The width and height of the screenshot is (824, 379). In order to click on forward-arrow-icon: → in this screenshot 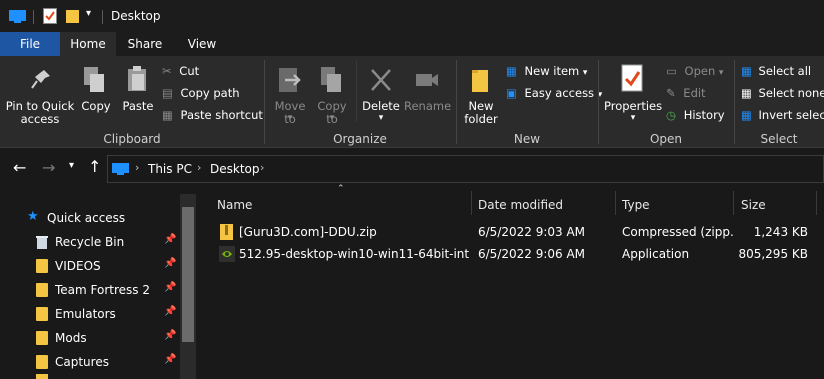, I will do `click(48, 167)`.